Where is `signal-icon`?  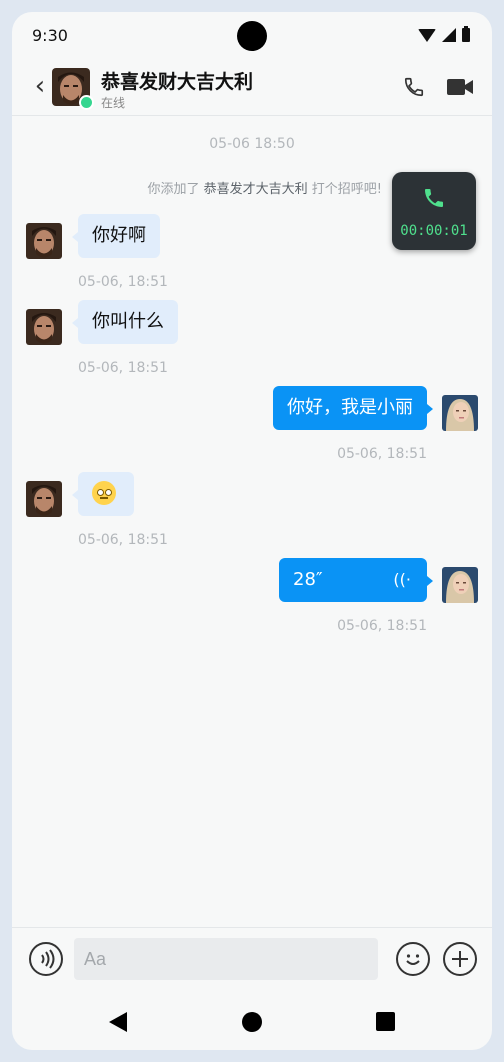
signal-icon is located at coordinates (449, 35).